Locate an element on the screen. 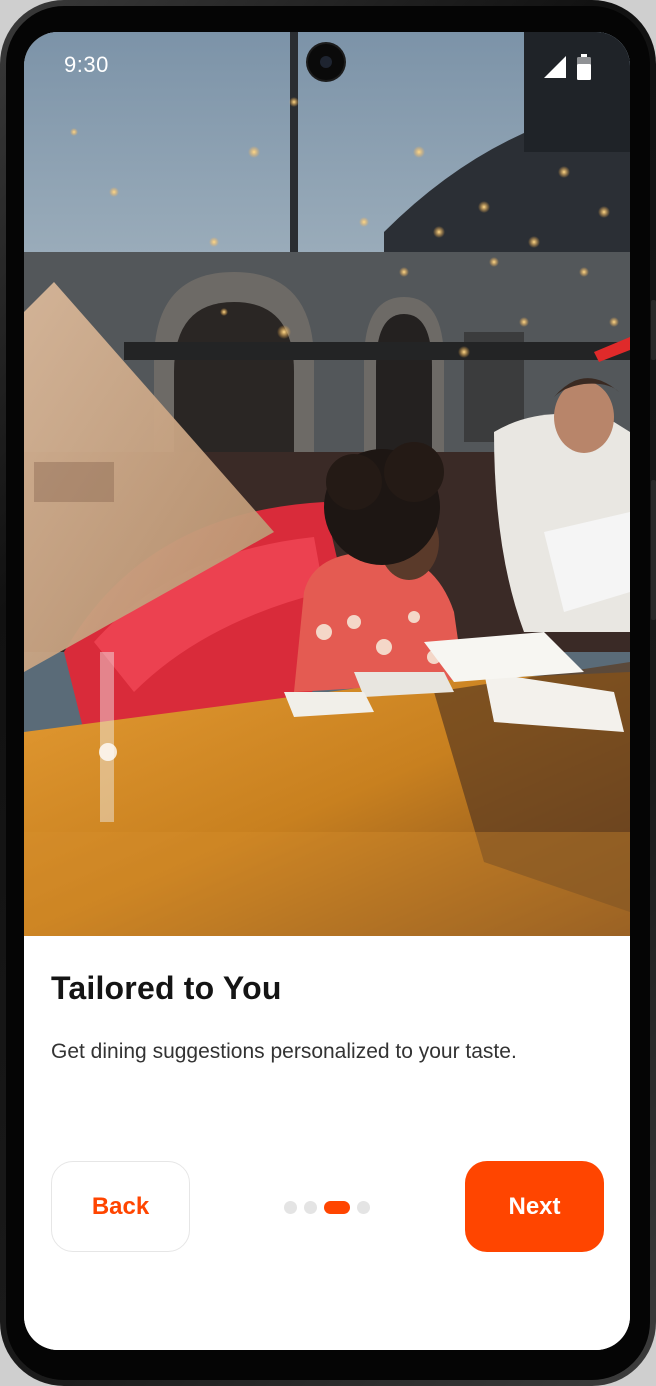 This screenshot has width=656, height=1386. next-button-label: Next is located at coordinates (534, 1206).